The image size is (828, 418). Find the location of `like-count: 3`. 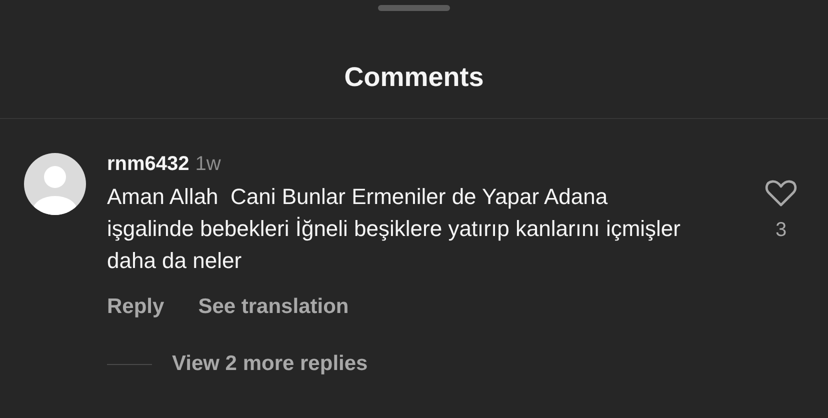

like-count: 3 is located at coordinates (781, 230).